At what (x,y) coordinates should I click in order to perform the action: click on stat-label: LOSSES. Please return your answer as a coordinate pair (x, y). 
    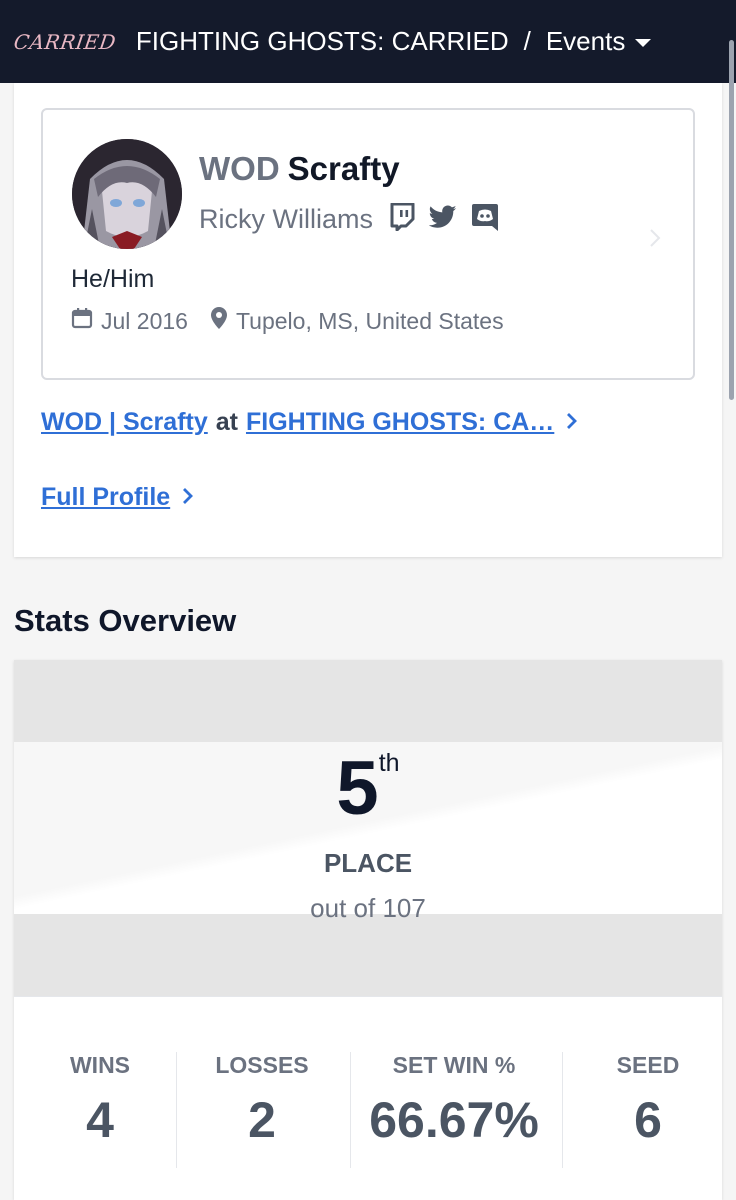
    Looking at the image, I should click on (262, 1065).